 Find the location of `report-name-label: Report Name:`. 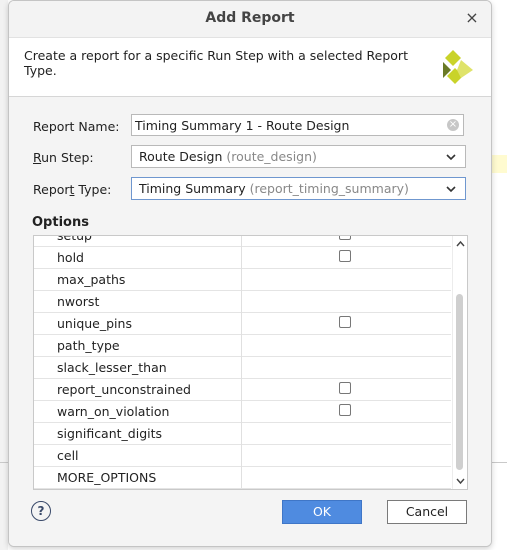

report-name-label: Report Name: is located at coordinates (76, 126).